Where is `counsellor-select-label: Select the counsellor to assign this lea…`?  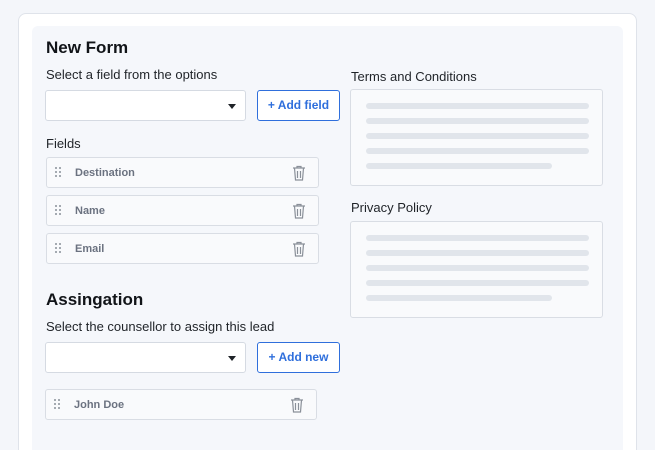
counsellor-select-label: Select the counsellor to assign this lea… is located at coordinates (160, 326).